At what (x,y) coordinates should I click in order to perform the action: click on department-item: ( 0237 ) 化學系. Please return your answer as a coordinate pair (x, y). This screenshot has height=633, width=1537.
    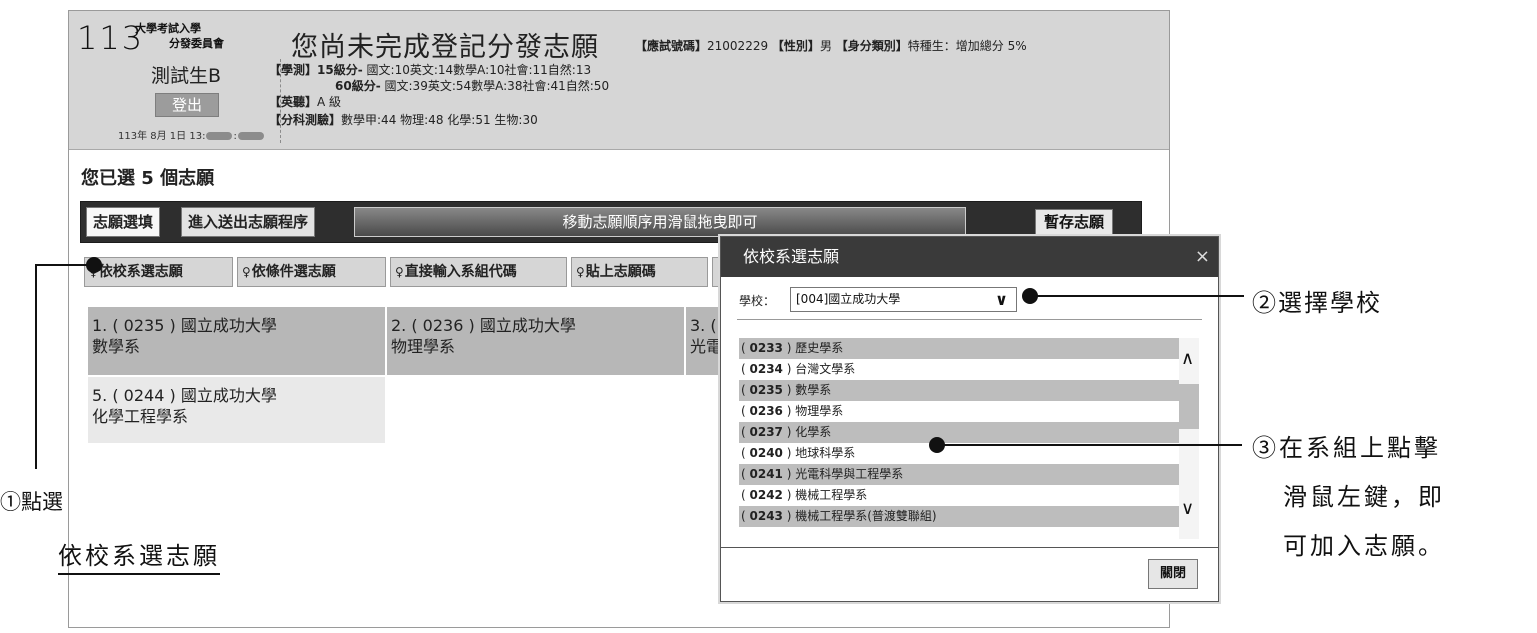
    Looking at the image, I should click on (959, 432).